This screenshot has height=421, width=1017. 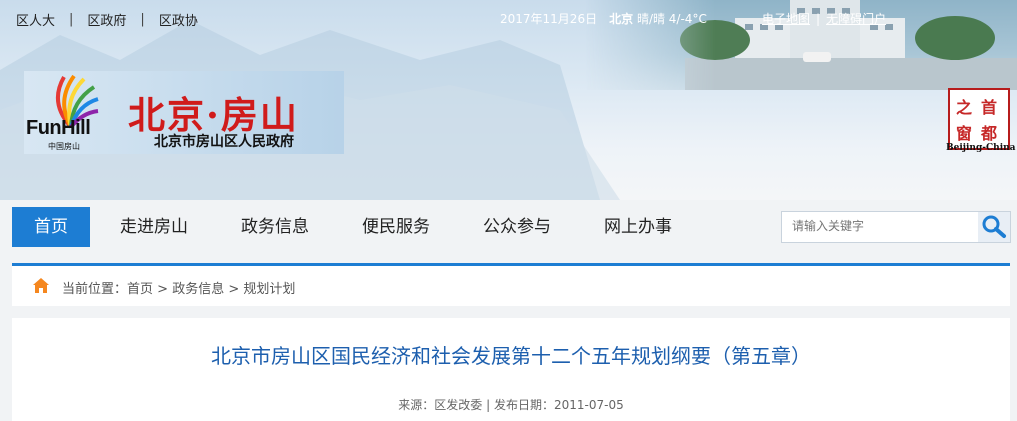 I want to click on top-links: 区人大 | 区政府 | 区政协, so click(x=107, y=19).